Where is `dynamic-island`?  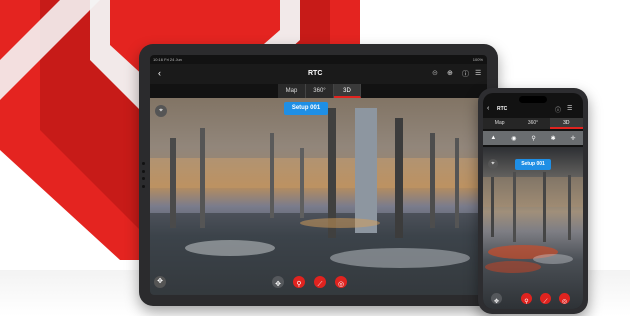
dynamic-island is located at coordinates (533, 99).